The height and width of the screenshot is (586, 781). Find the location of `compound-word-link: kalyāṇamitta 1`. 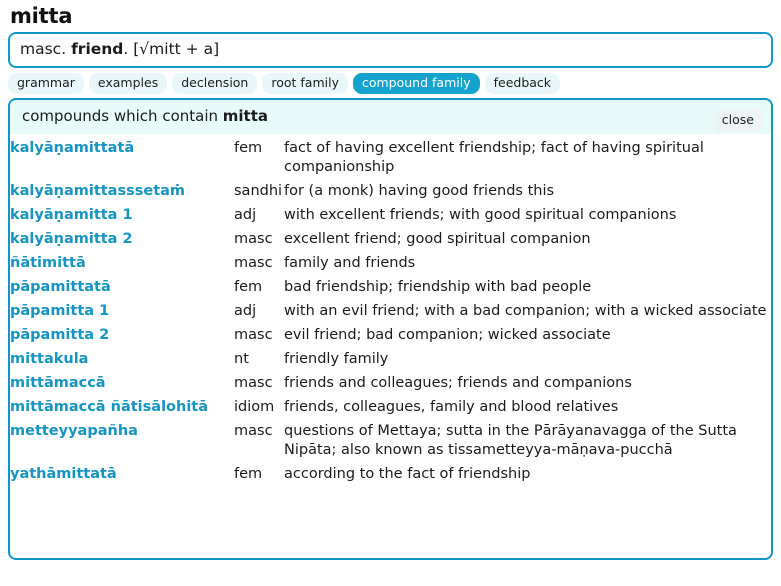

compound-word-link: kalyāṇamitta 1 is located at coordinates (122, 216).